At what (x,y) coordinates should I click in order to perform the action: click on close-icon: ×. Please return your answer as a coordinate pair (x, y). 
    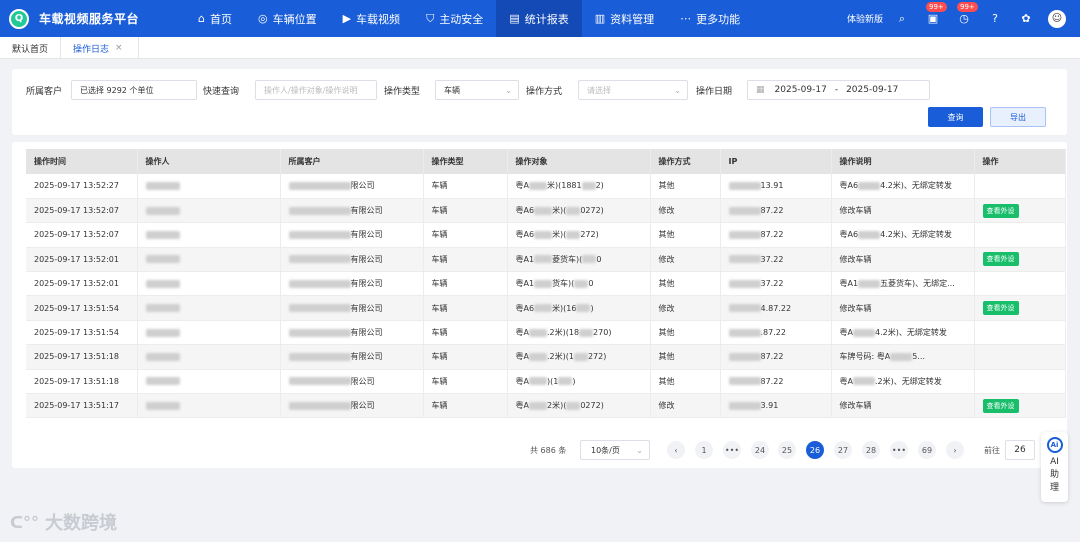
    Looking at the image, I should click on (119, 48).